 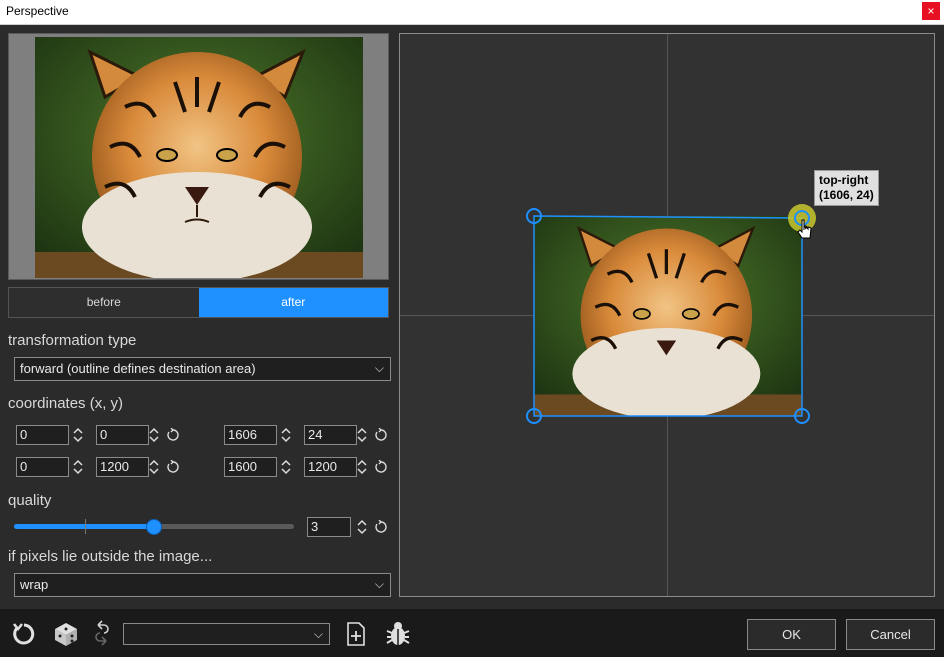 I want to click on quality-slider-thumb, so click(x=154, y=527).